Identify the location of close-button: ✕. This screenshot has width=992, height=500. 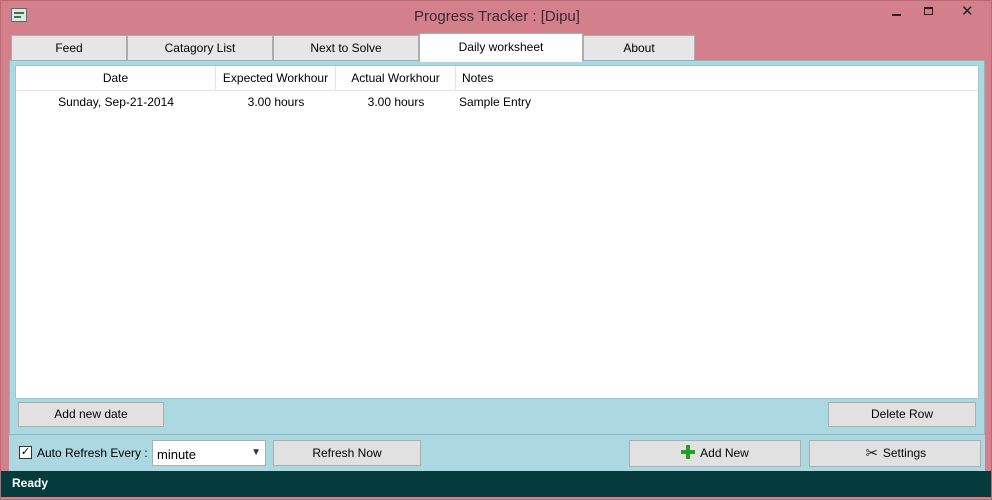
(967, 12).